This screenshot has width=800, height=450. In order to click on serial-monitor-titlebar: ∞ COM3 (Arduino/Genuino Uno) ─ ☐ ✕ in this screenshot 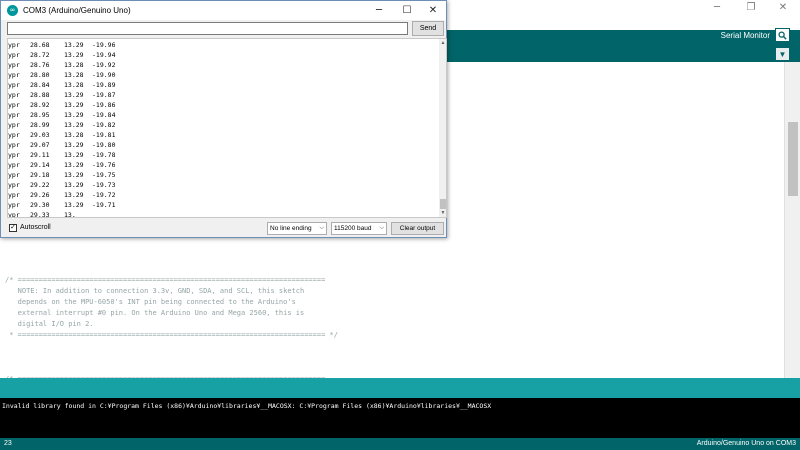, I will do `click(223, 10)`.